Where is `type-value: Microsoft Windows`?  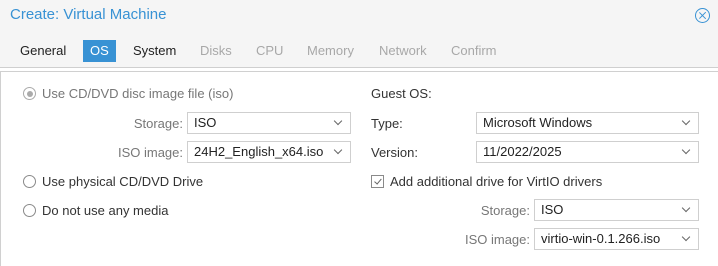
type-value: Microsoft Windows is located at coordinates (538, 122).